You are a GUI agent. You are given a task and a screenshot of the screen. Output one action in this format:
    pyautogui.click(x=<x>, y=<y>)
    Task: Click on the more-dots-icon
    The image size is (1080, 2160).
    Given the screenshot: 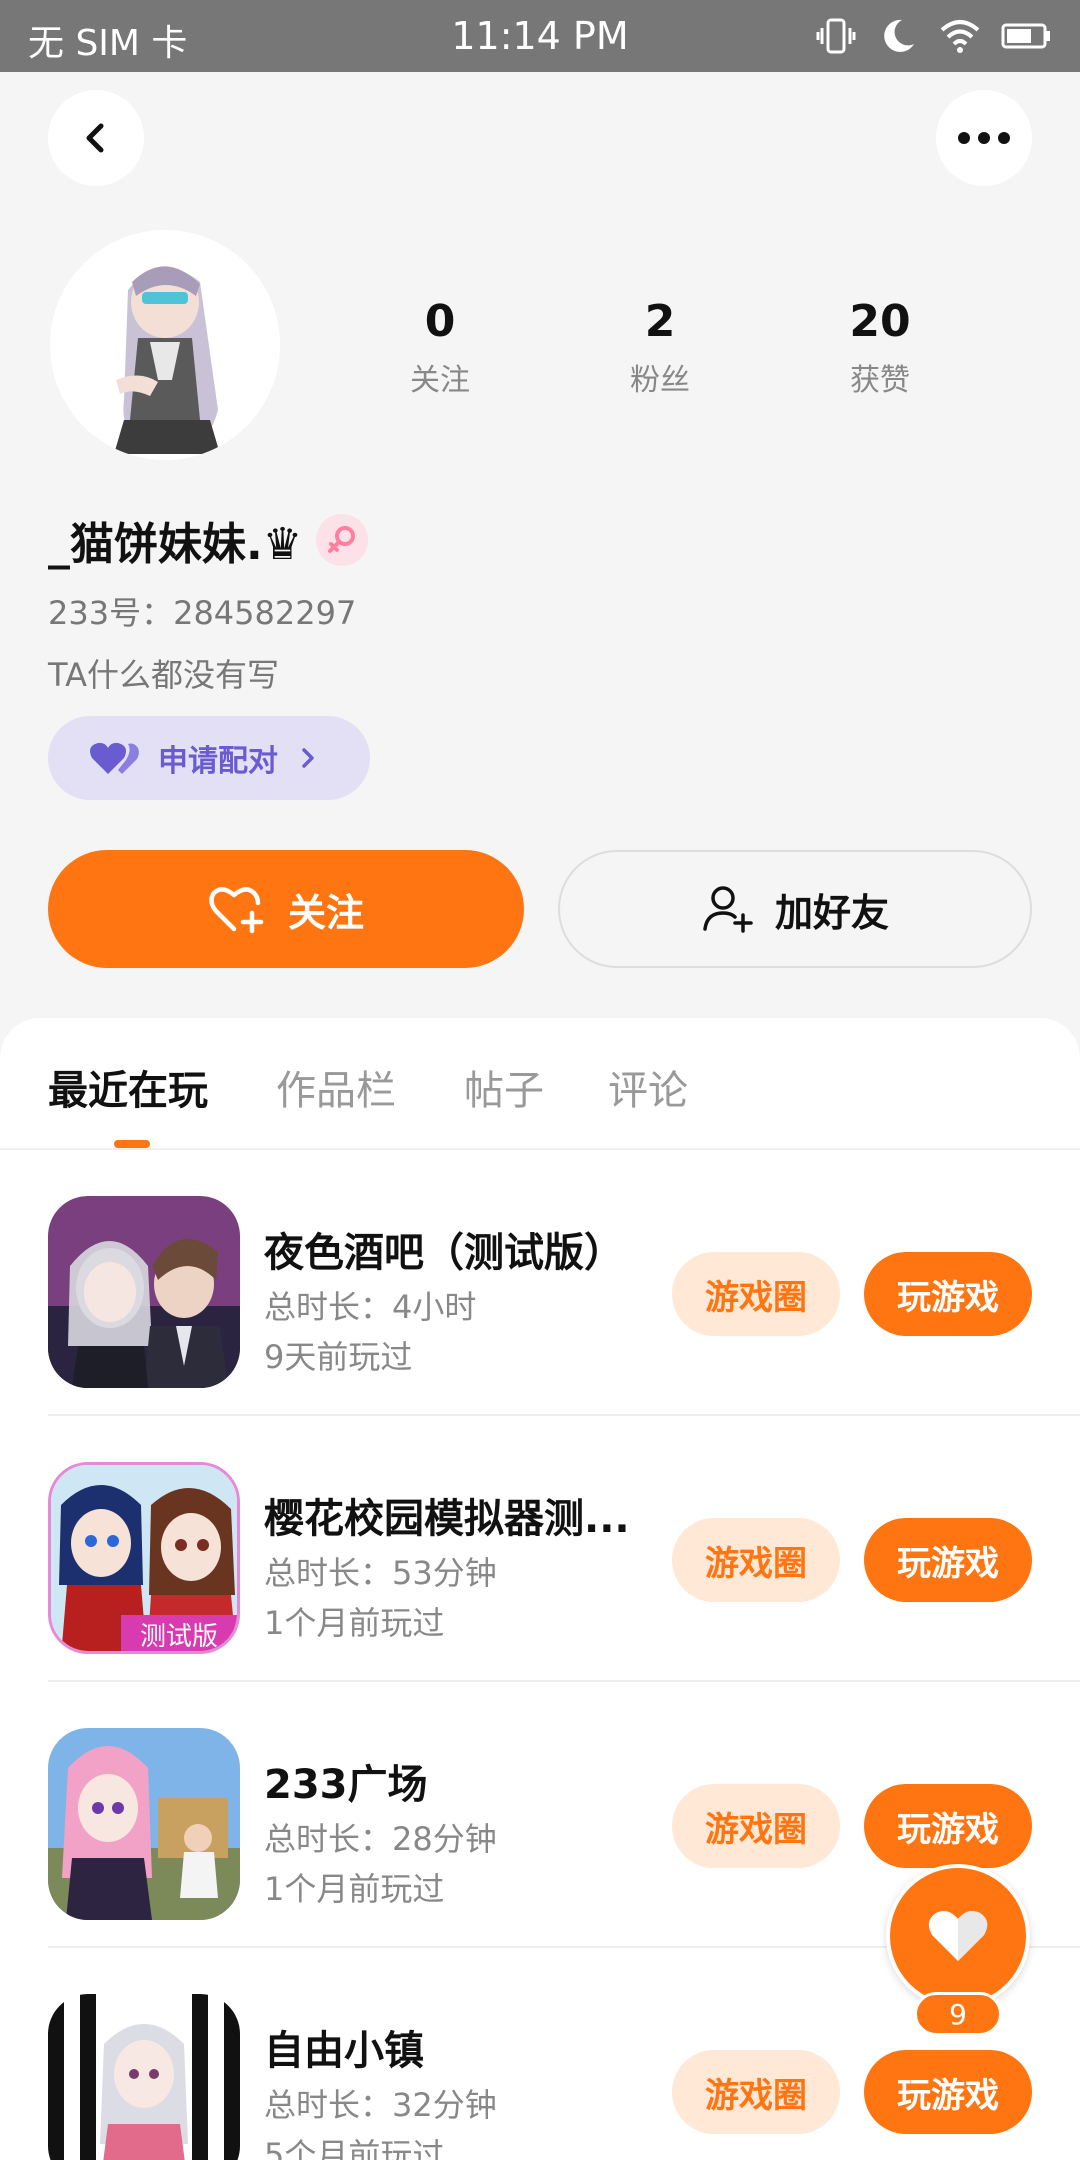 What is the action you would take?
    pyautogui.click(x=984, y=138)
    